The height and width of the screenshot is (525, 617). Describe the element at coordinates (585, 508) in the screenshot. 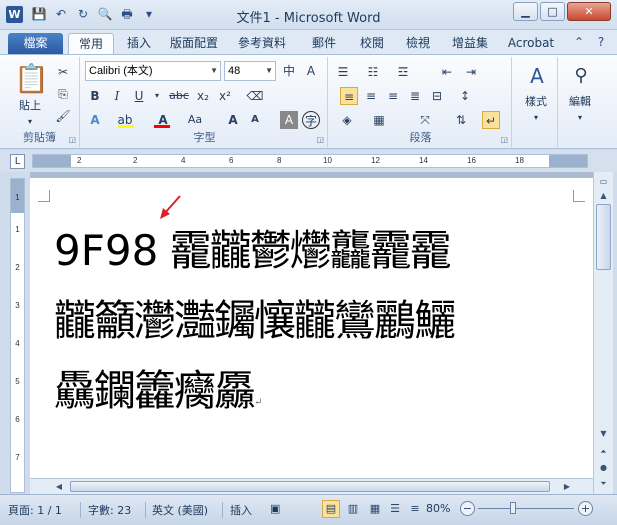

I see `zoom-in-icon: +` at that location.